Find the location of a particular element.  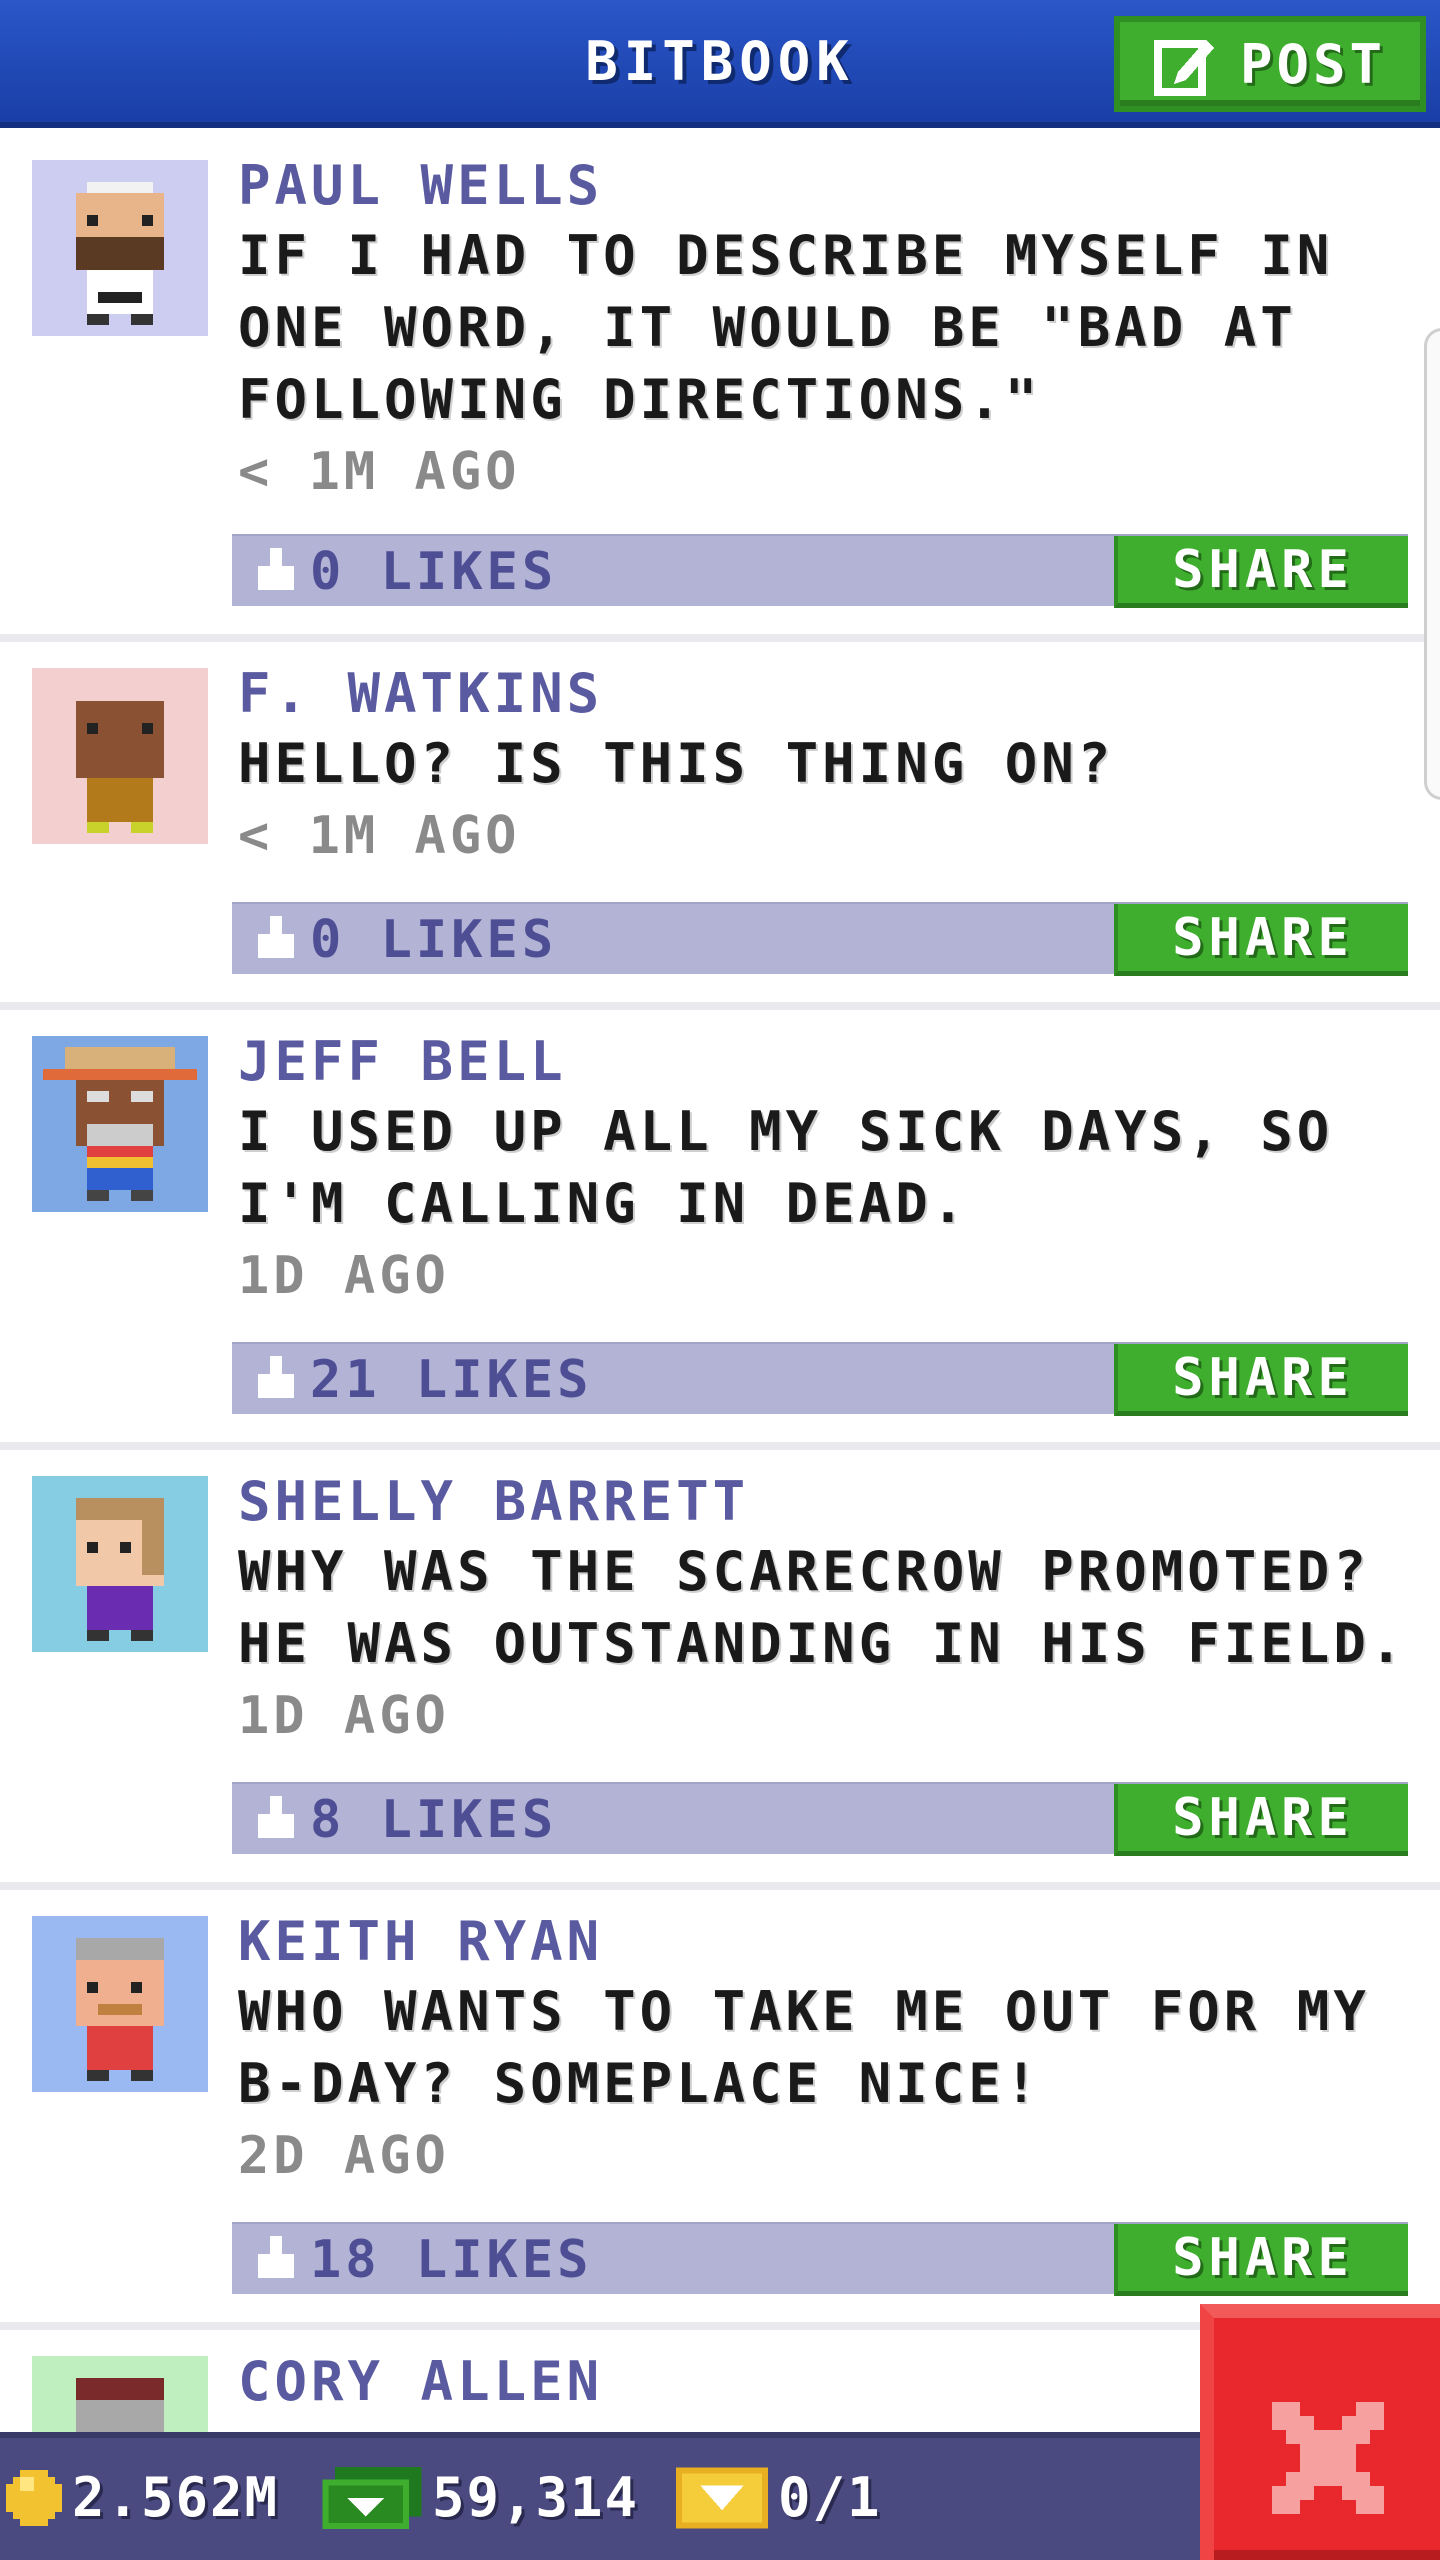

compose-icon is located at coordinates (1183, 68).